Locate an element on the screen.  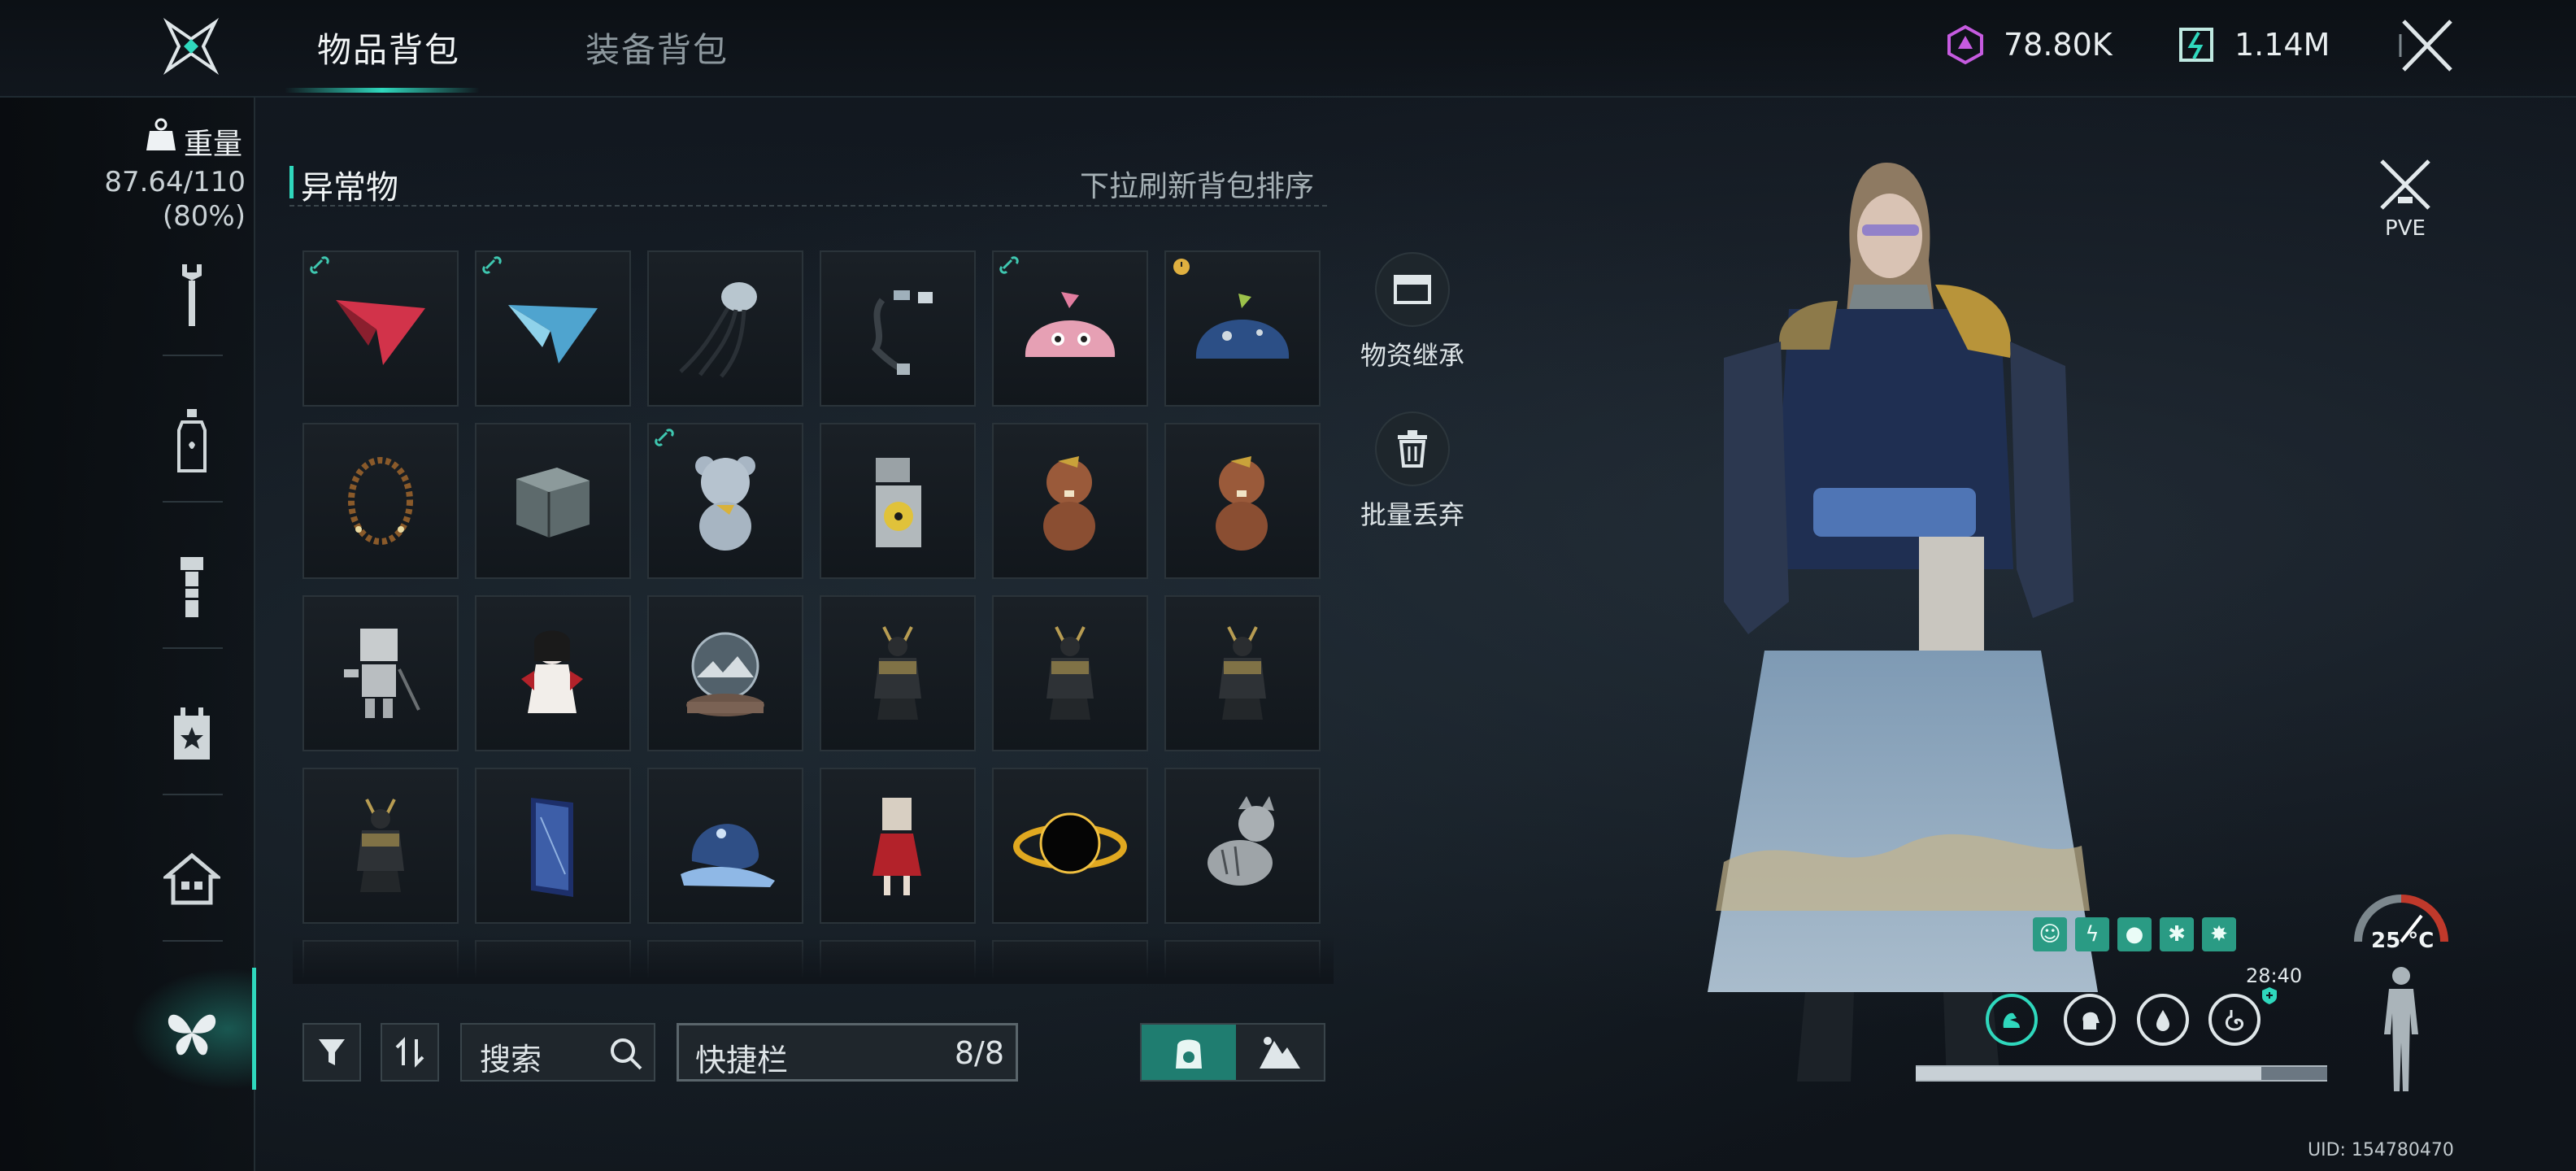
backpack-icon is located at coordinates (1189, 1054).